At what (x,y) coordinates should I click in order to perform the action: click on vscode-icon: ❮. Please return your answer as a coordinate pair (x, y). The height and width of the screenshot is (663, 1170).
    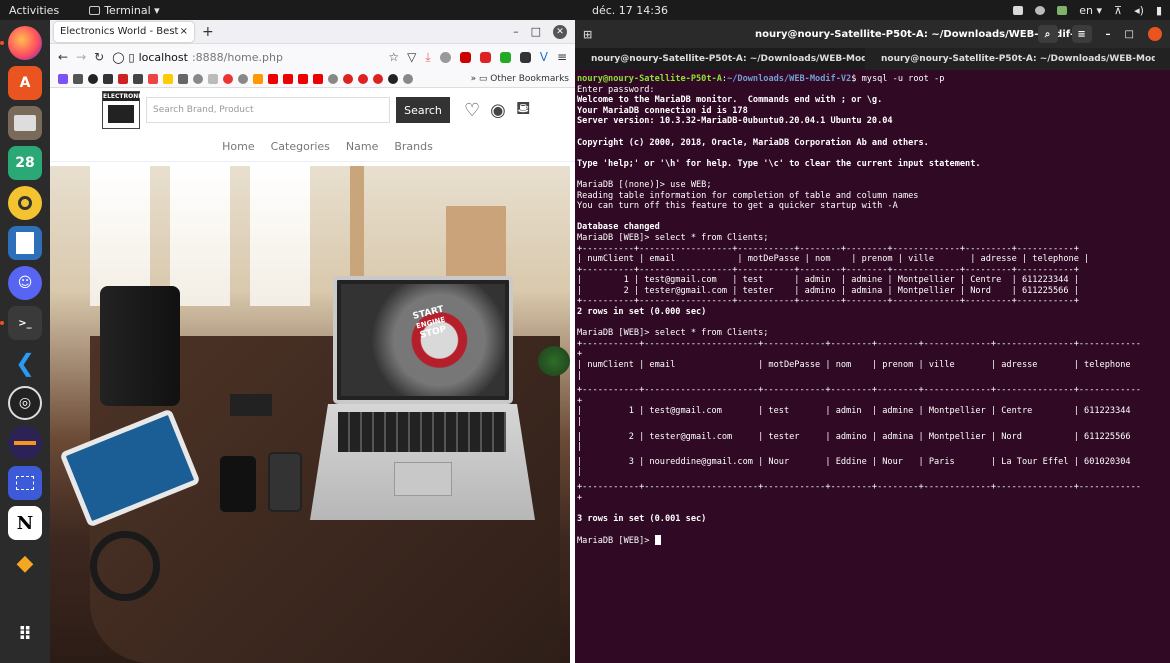
    Looking at the image, I should click on (25, 363).